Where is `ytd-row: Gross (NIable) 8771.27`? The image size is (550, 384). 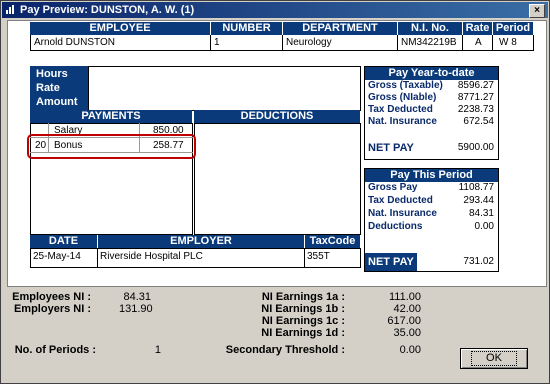
ytd-row: Gross (NIable) 8771.27 is located at coordinates (431, 97).